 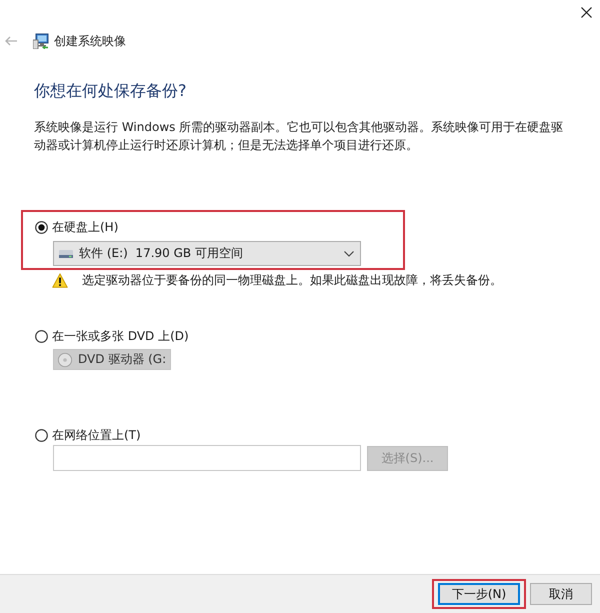 What do you see at coordinates (90, 41) in the screenshot?
I see `window-title: 创建系统映像` at bounding box center [90, 41].